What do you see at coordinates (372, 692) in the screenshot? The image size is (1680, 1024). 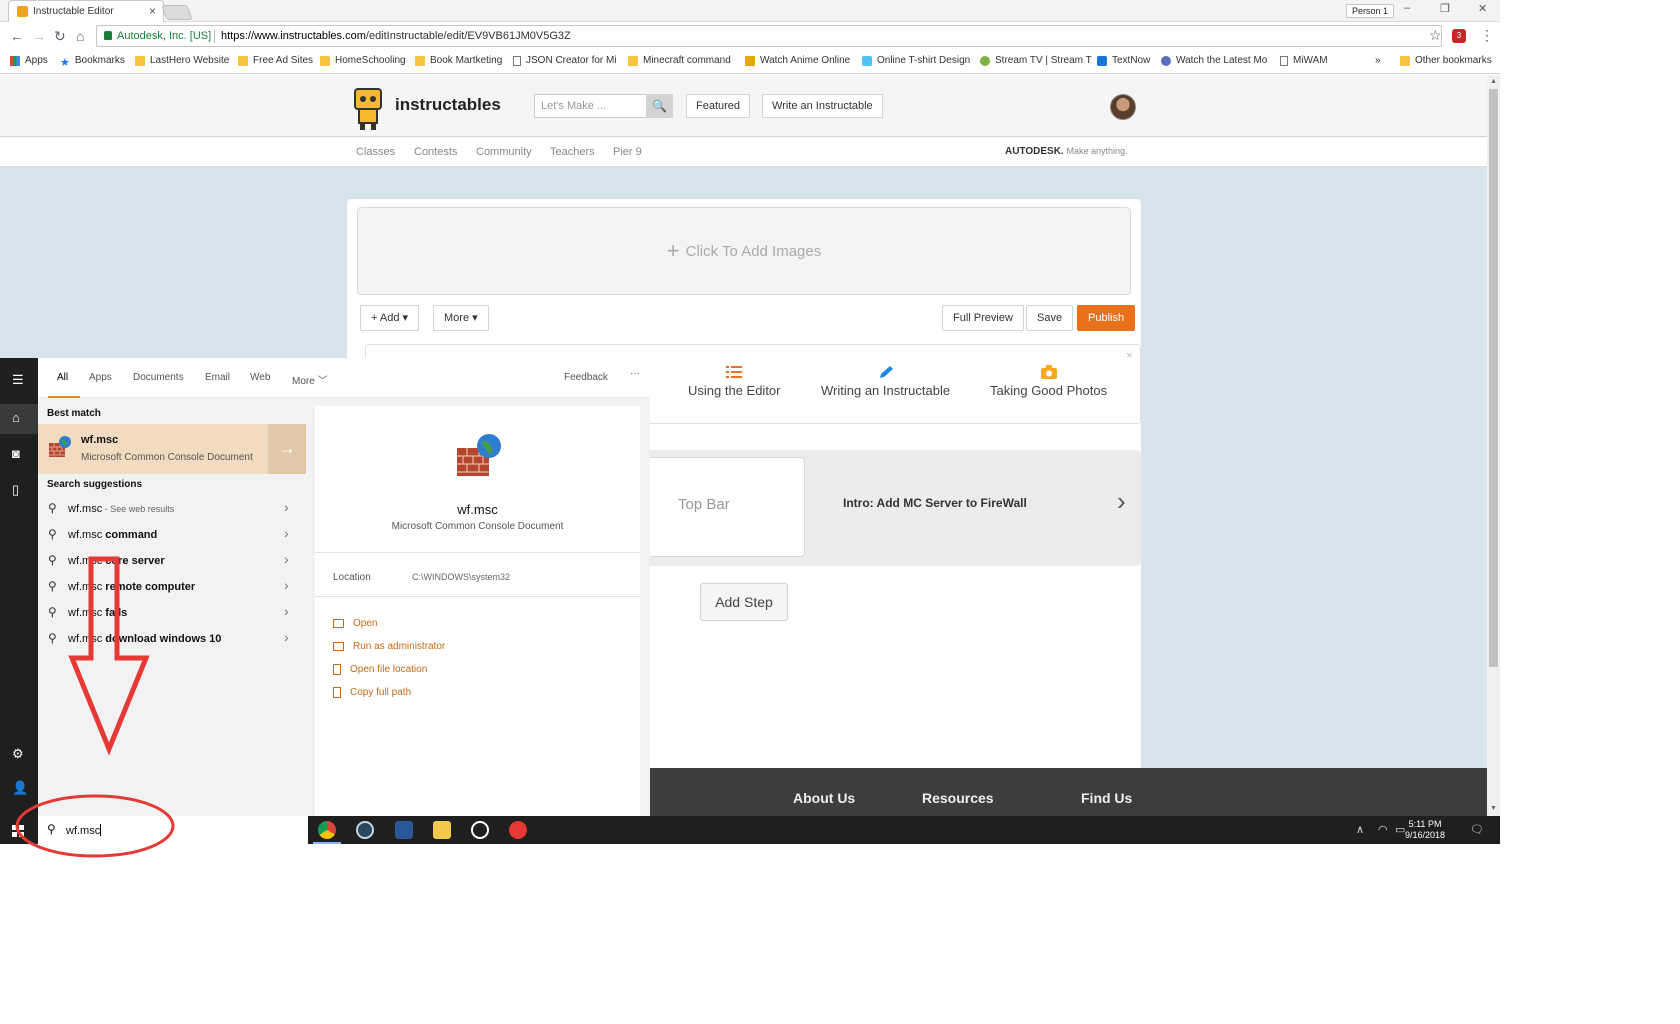 I see `action-copy-full-path: Copy full path` at bounding box center [372, 692].